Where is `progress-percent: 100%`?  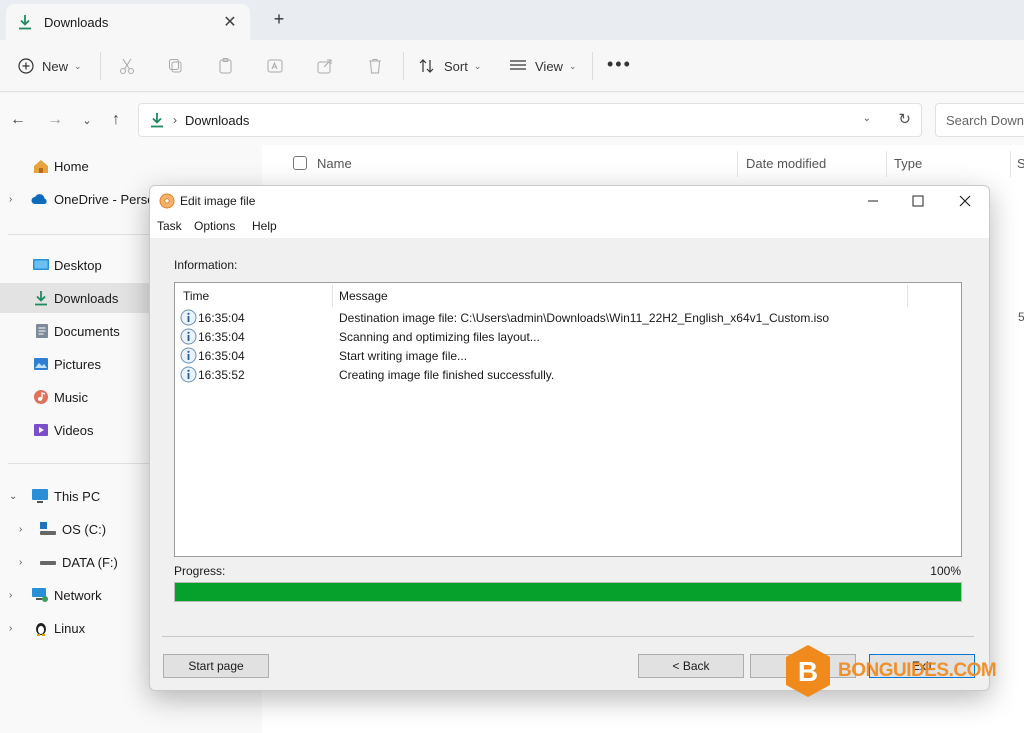
progress-percent: 100% is located at coordinates (945, 571).